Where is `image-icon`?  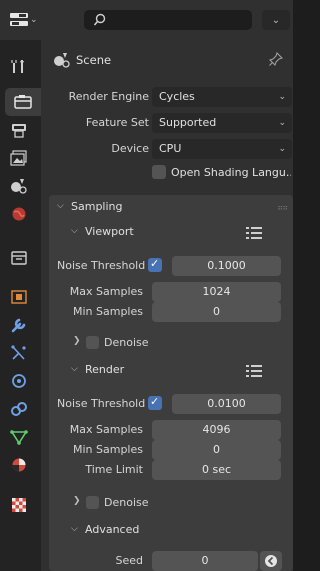
image-icon is located at coordinates (18, 158).